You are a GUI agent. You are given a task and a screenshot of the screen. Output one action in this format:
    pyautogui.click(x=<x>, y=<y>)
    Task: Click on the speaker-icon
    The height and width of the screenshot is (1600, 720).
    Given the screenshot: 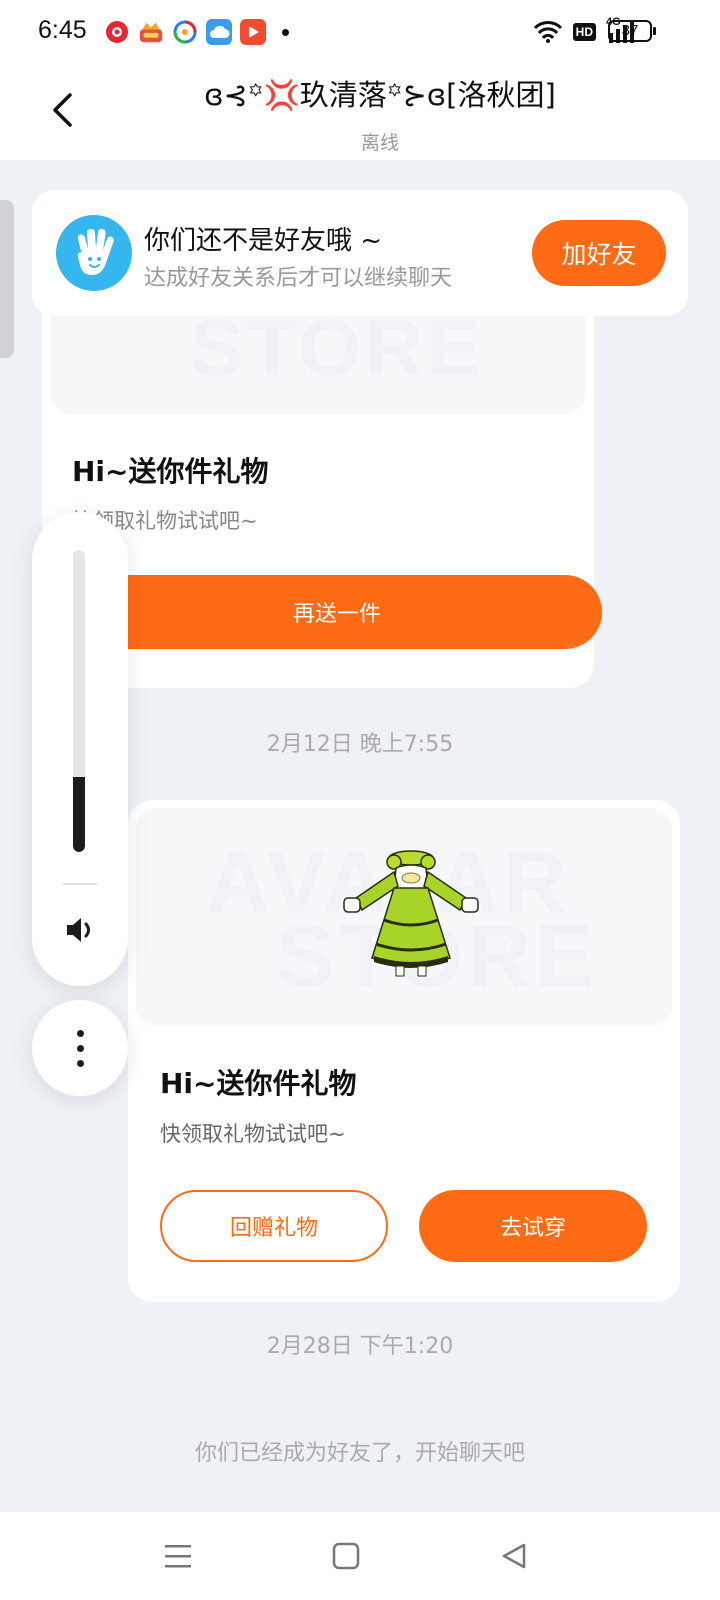 What is the action you would take?
    pyautogui.click(x=80, y=930)
    